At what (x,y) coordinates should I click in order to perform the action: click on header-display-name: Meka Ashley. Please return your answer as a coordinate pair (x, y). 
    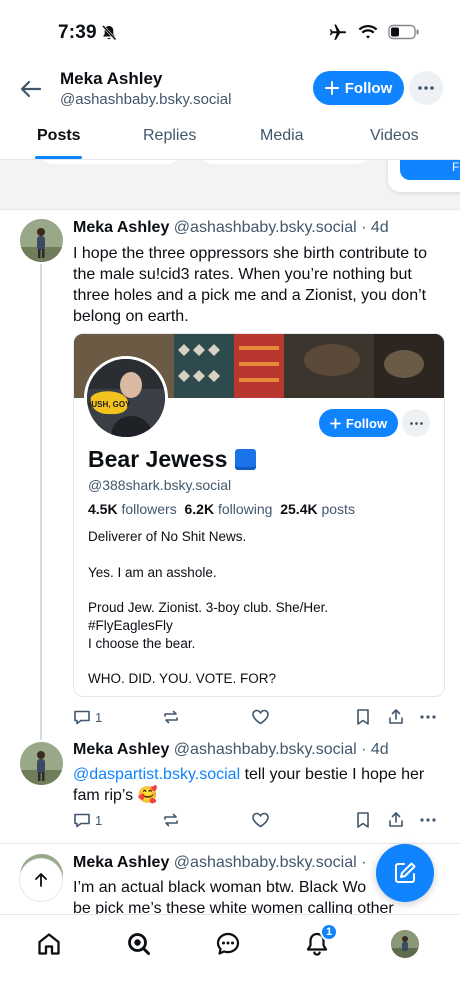
    Looking at the image, I should click on (111, 78).